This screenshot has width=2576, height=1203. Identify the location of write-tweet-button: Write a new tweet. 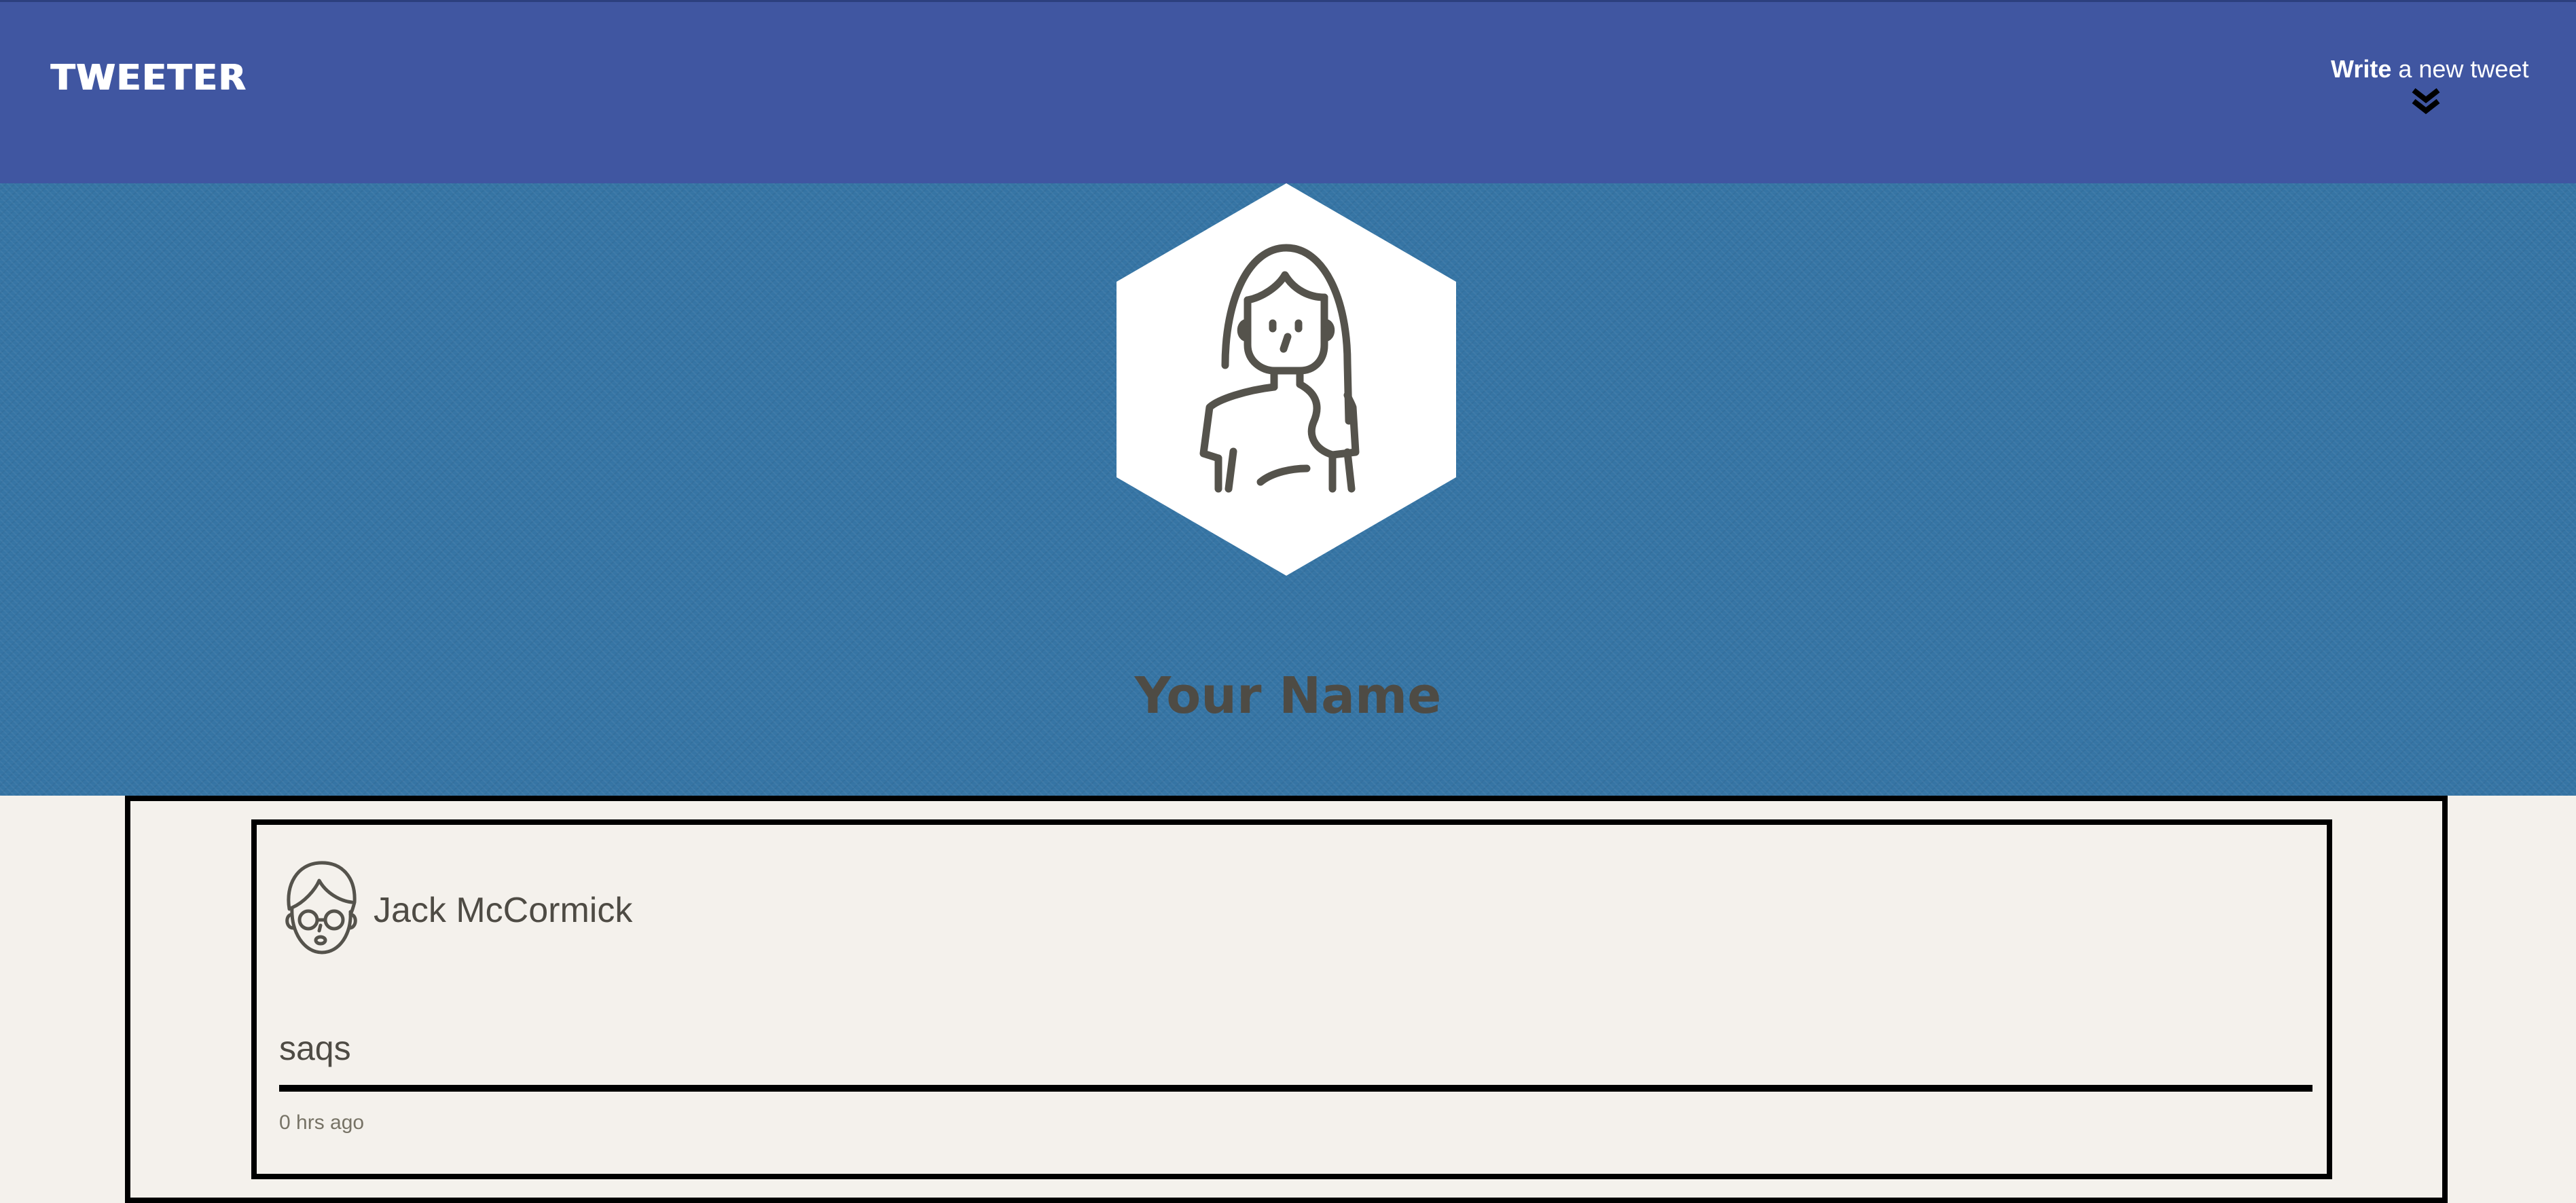
(2429, 89).